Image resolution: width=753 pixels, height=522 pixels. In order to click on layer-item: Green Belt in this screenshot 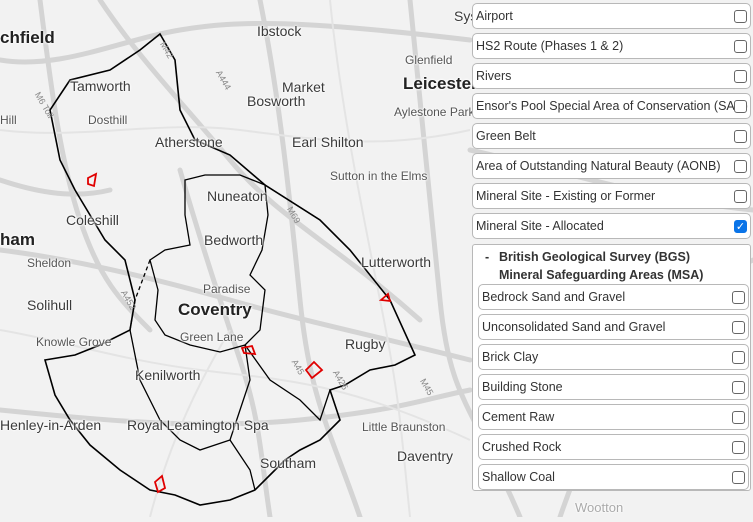, I will do `click(611, 136)`.